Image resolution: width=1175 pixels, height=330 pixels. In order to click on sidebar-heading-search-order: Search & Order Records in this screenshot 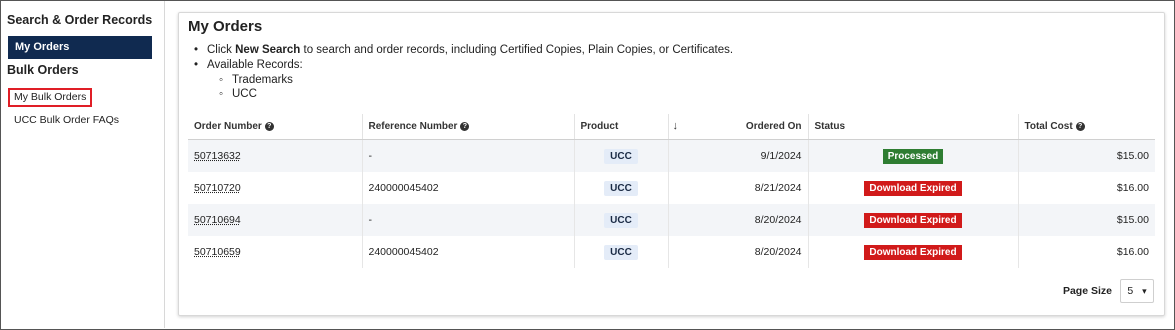, I will do `click(80, 20)`.